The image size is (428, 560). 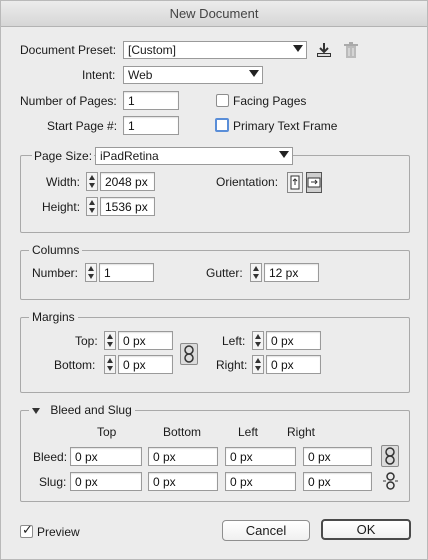 What do you see at coordinates (58, 532) in the screenshot?
I see `preview-label: Preview` at bounding box center [58, 532].